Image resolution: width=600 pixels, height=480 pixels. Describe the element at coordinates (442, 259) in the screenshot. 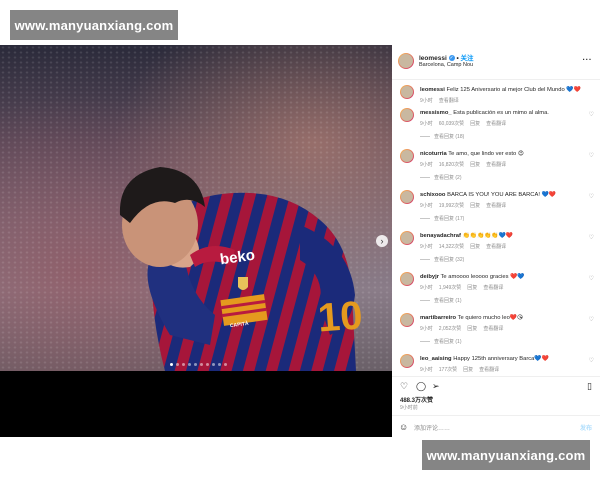

I see `view-replies-link: 查看回复 (32)` at that location.